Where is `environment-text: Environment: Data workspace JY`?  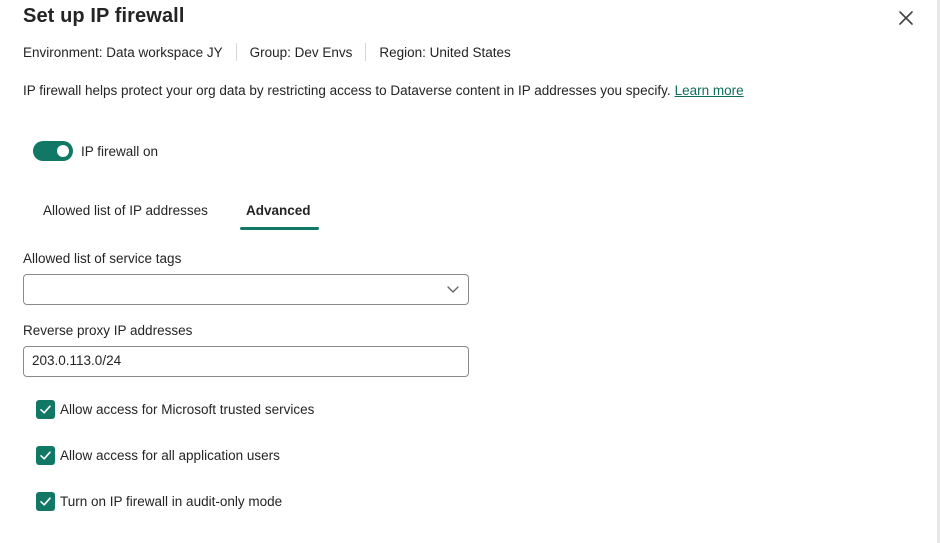 environment-text: Environment: Data workspace JY is located at coordinates (123, 52).